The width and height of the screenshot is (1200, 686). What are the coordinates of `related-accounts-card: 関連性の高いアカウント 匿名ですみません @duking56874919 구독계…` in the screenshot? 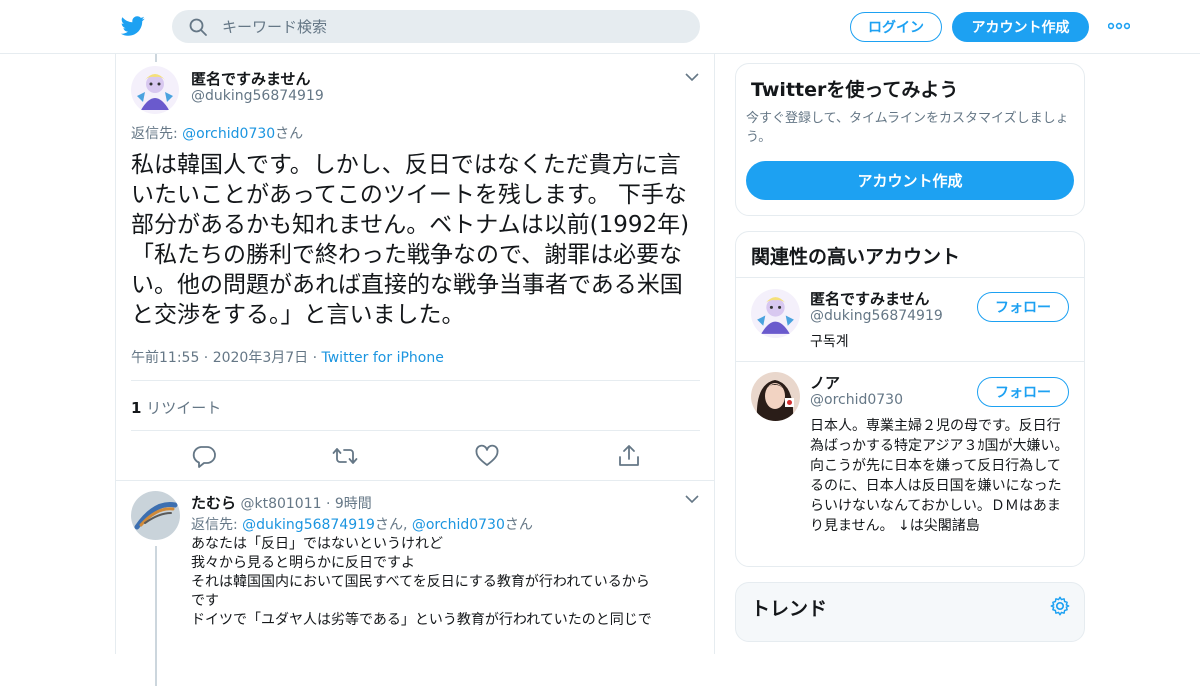 It's located at (910, 399).